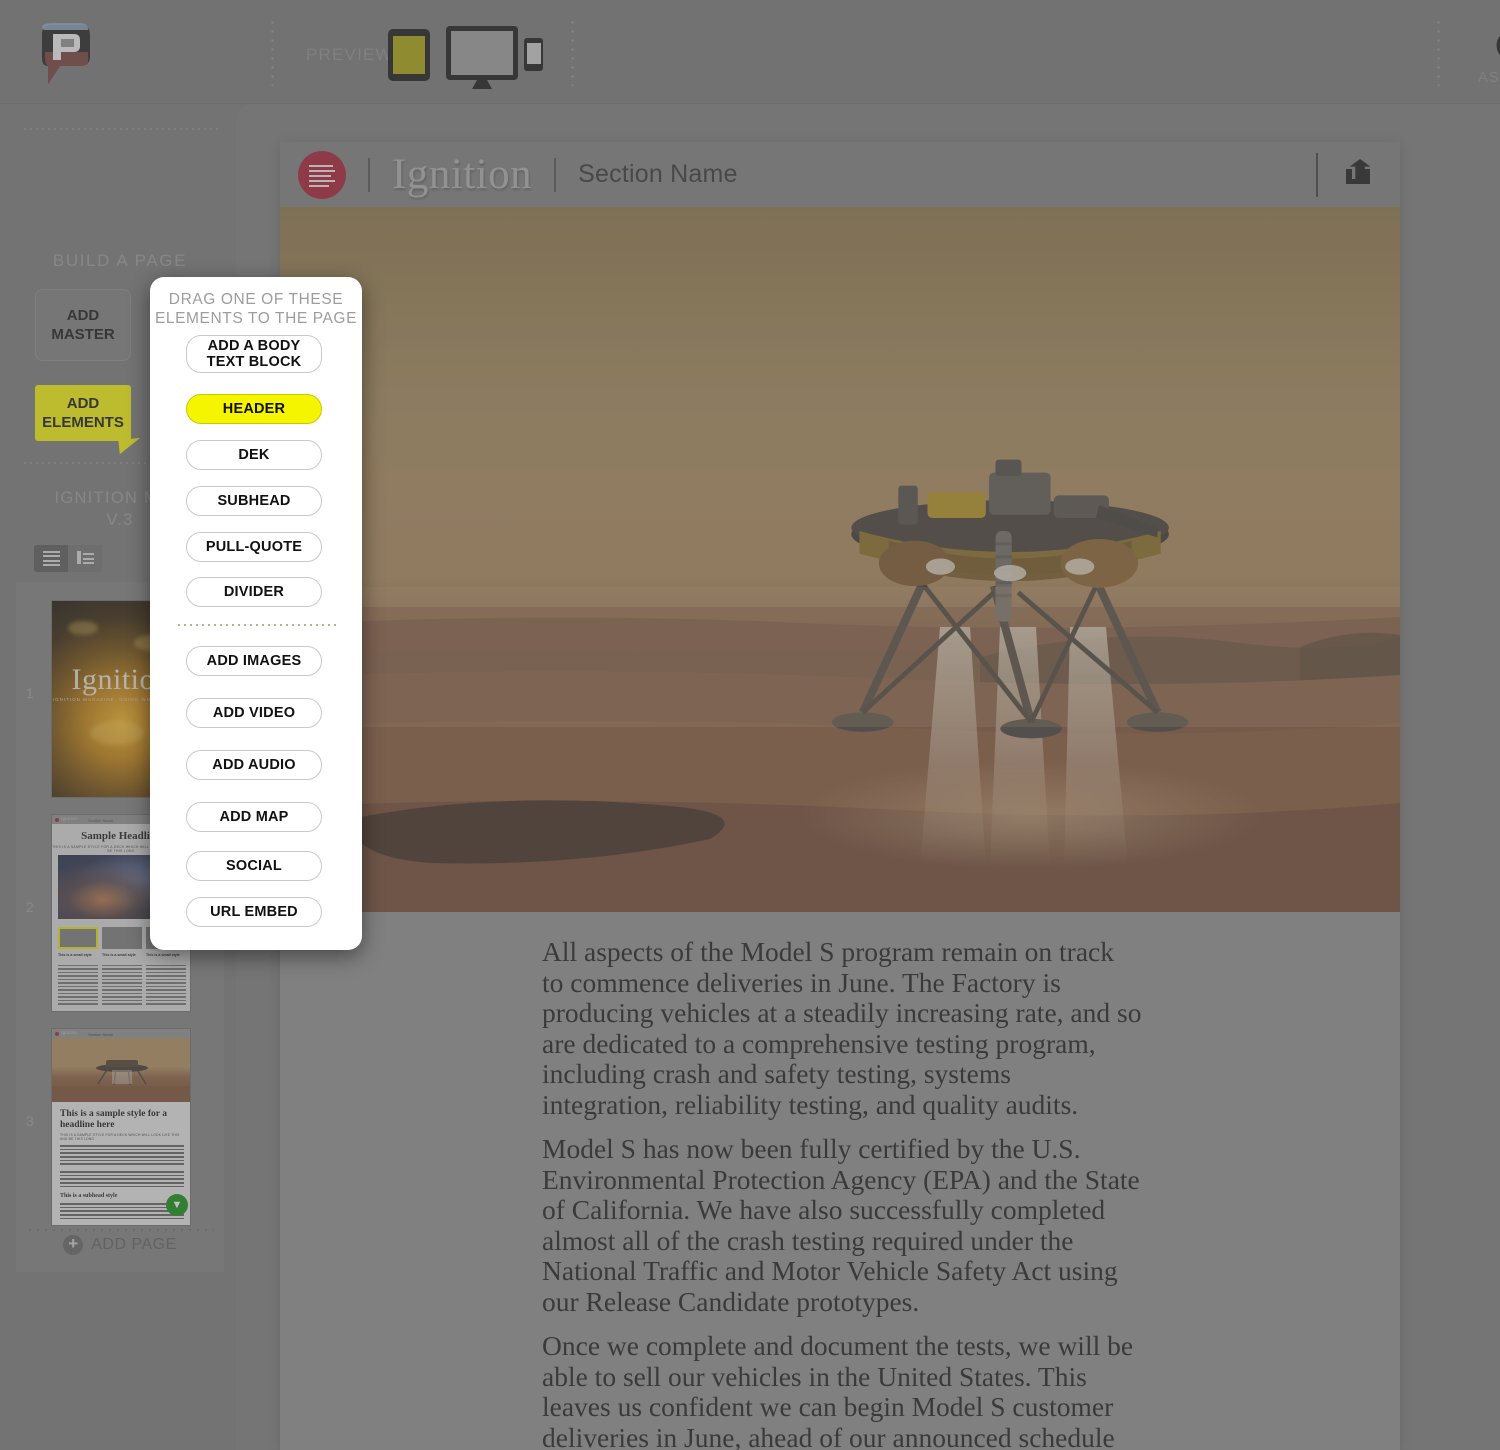 The width and height of the screenshot is (1500, 1450). Describe the element at coordinates (254, 765) in the screenshot. I see `element-add-audio: ADD AUDIO` at that location.